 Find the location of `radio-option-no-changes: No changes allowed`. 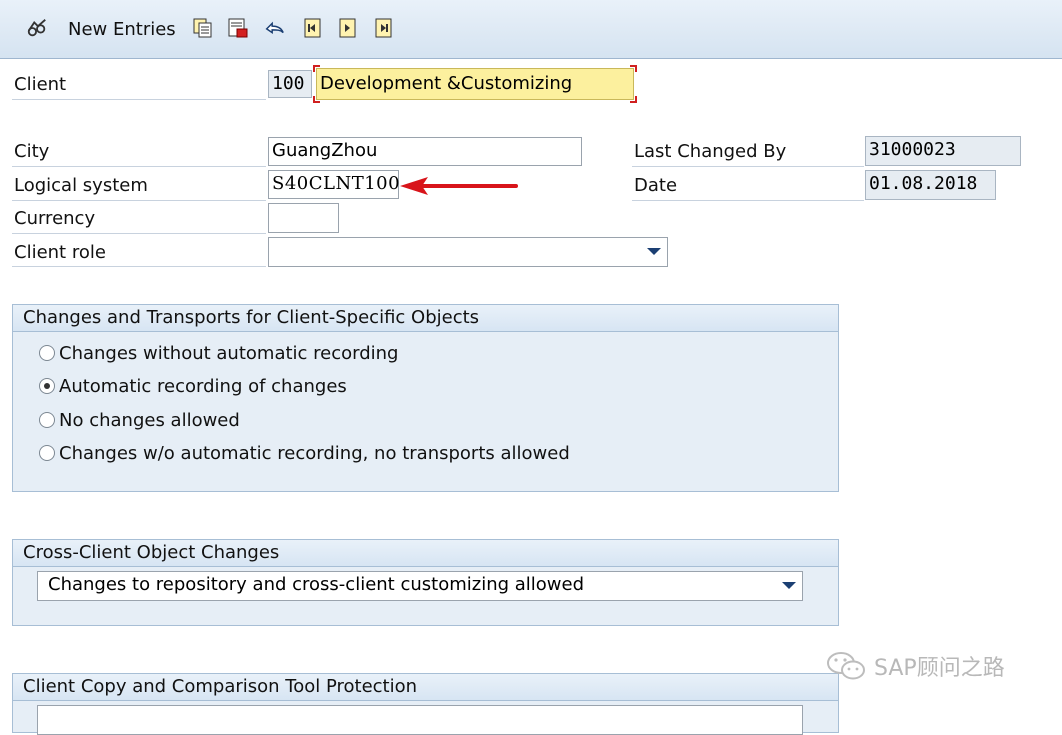

radio-option-no-changes: No changes allowed is located at coordinates (139, 420).